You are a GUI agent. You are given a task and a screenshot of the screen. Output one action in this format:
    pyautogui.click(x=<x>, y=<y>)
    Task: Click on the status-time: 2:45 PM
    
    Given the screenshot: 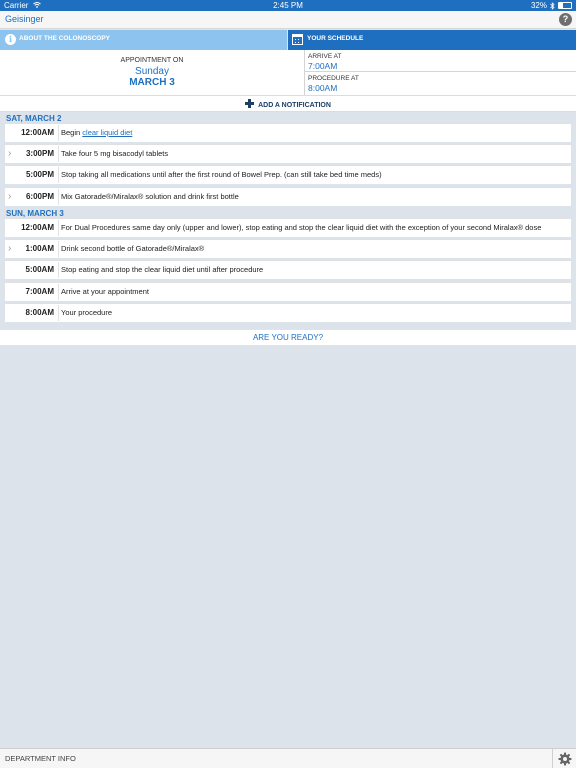 What is the action you would take?
    pyautogui.click(x=288, y=5)
    